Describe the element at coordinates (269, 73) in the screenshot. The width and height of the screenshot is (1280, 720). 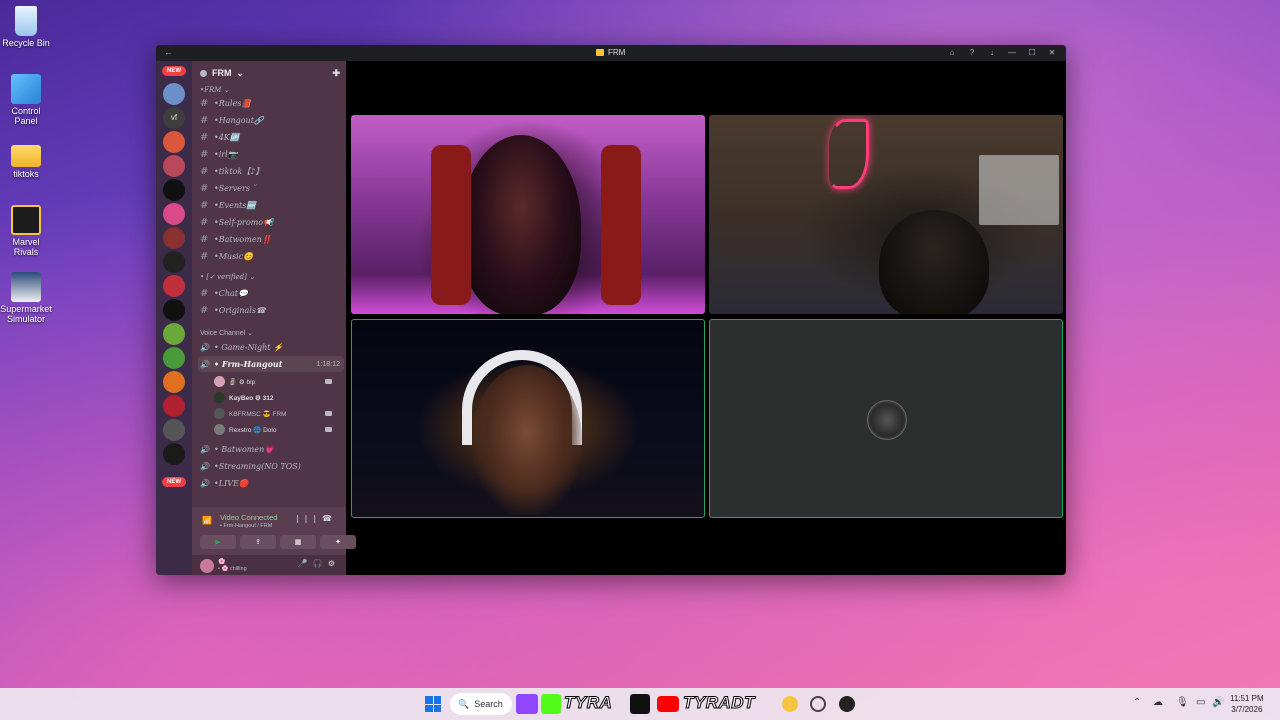
I see `server-header: FRM ⌄ ✚` at that location.